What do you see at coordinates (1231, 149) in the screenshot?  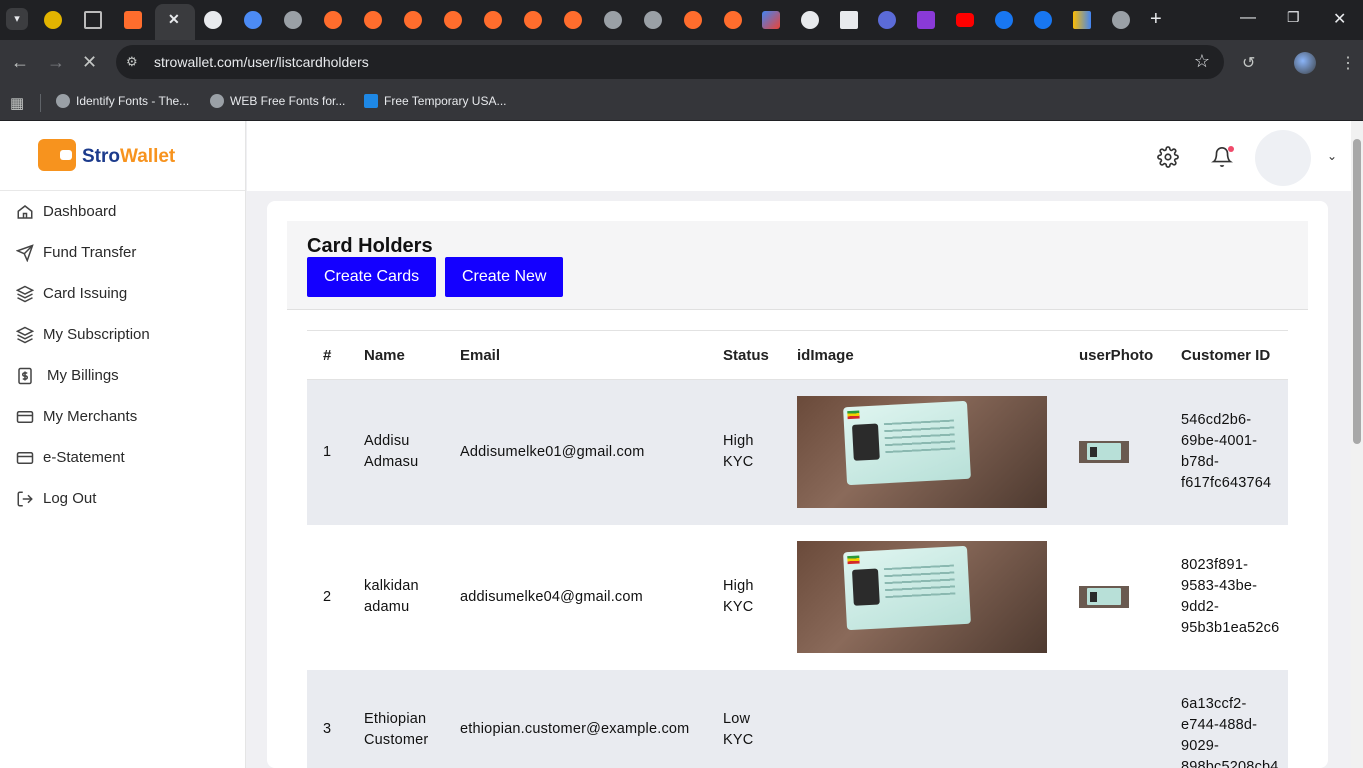 I see `notification-badge` at bounding box center [1231, 149].